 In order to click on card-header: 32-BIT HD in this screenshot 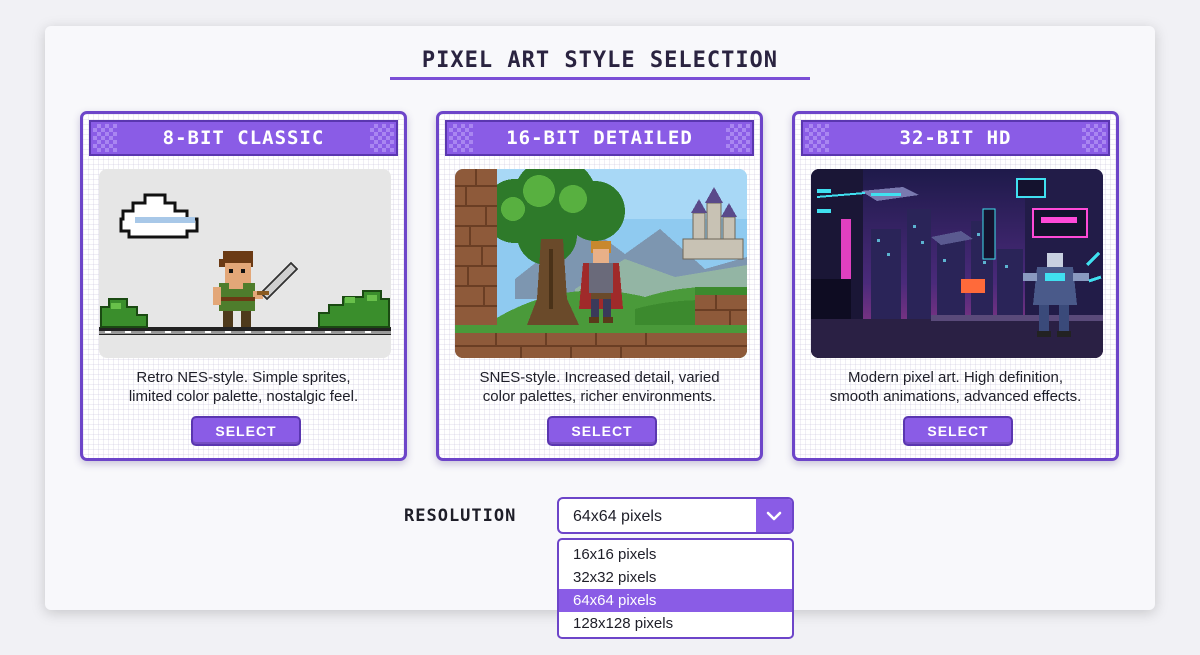, I will do `click(955, 138)`.